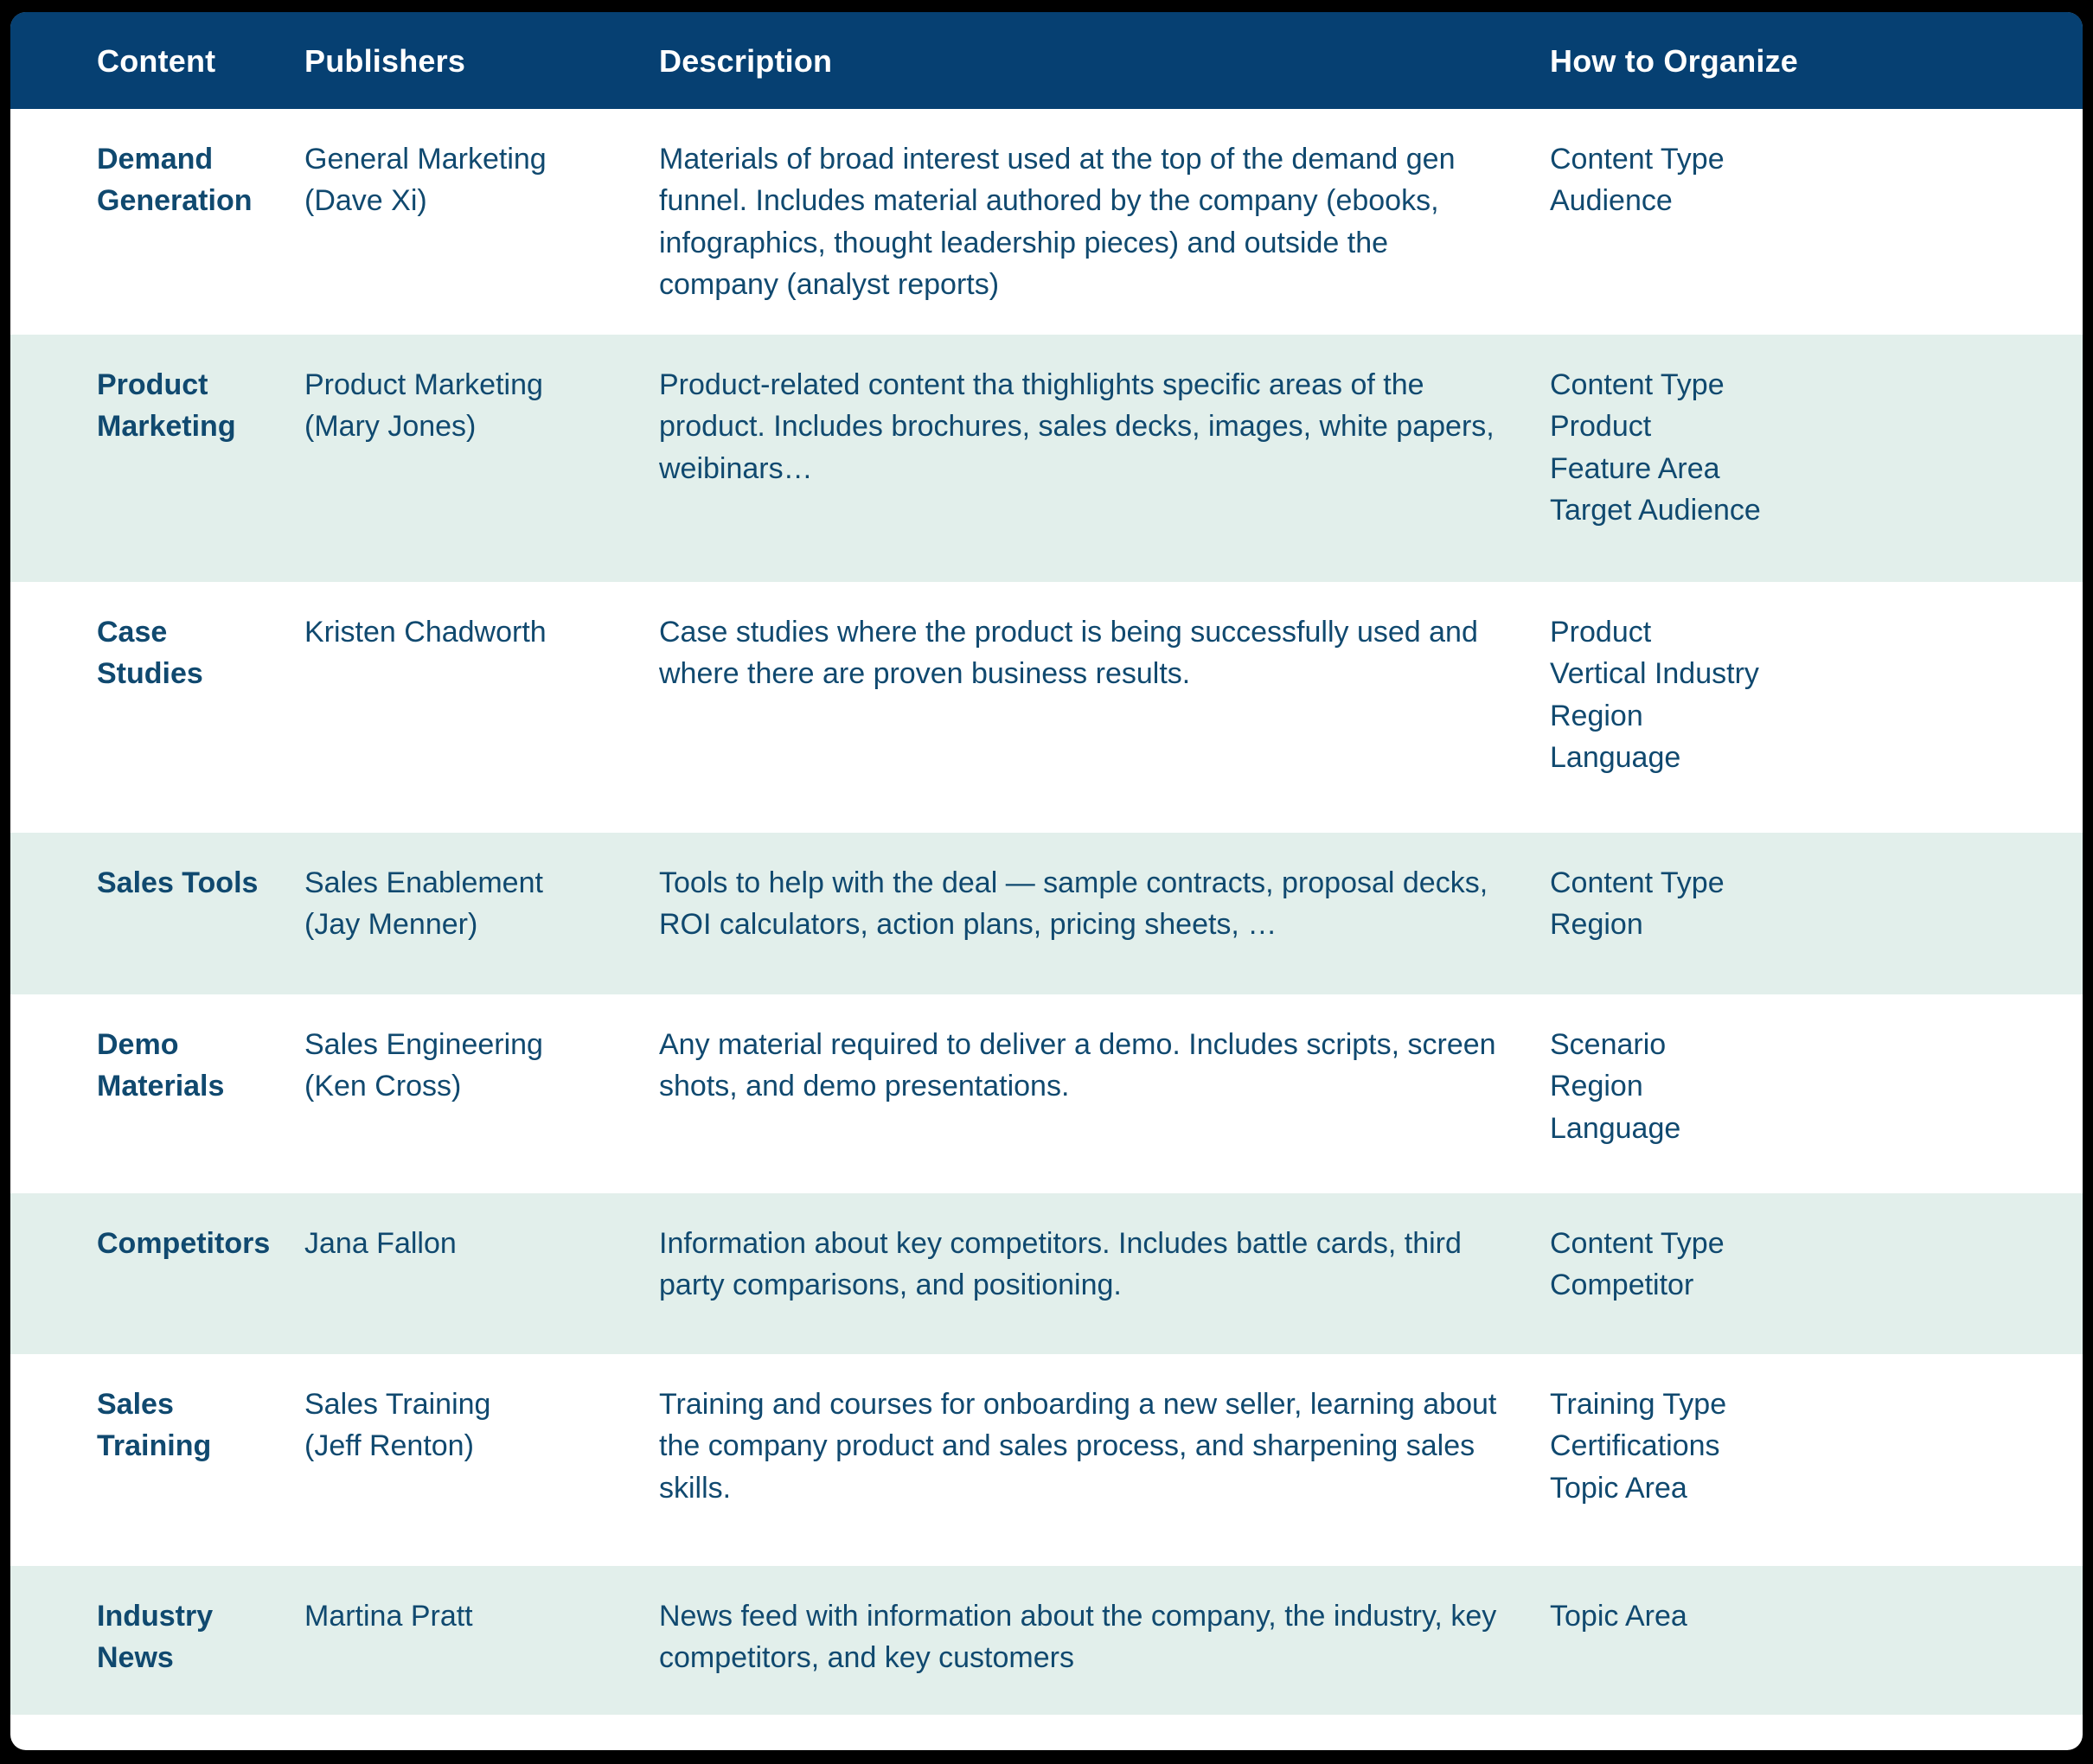  Describe the element at coordinates (464, 1273) in the screenshot. I see `cell-publishers: Jana Fallon` at that location.